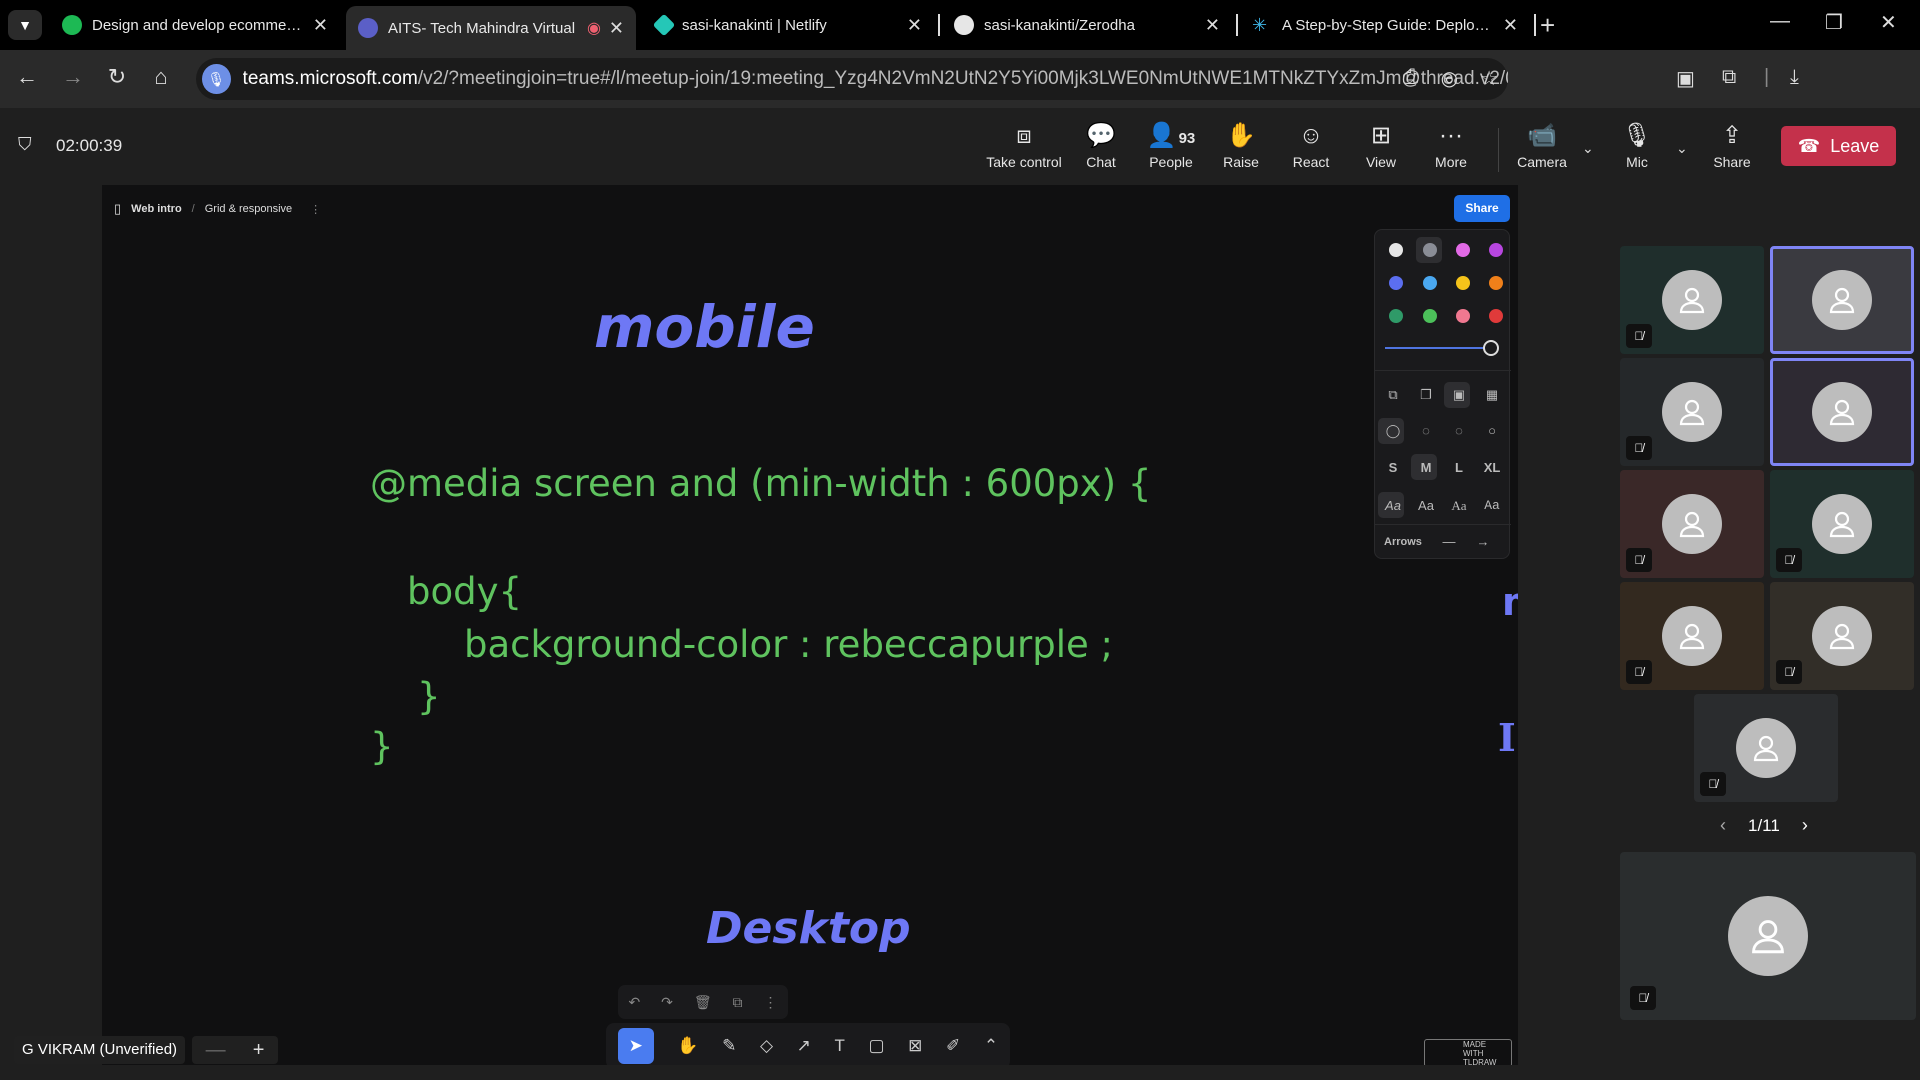  I want to click on fill-pattern-icon: ▦, so click(1492, 395).